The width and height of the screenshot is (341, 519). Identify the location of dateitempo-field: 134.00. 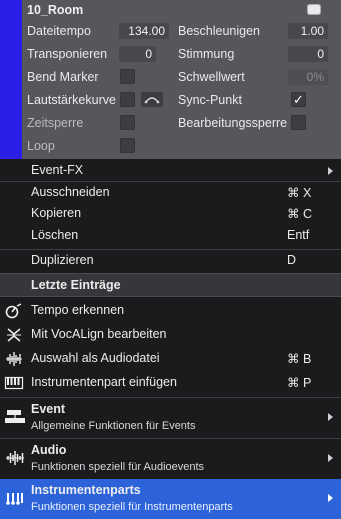
(144, 31).